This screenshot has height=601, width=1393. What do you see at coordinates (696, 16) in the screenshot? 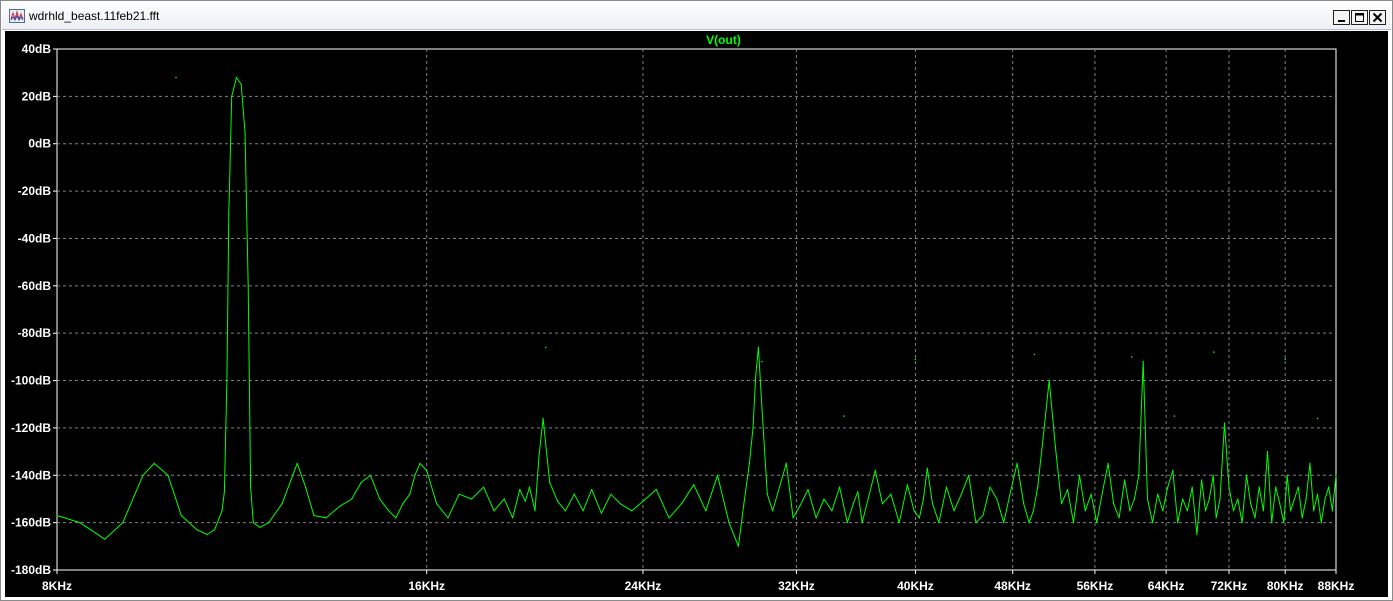
I see `title-bar: wdrhld_beast.11feb21.fft` at bounding box center [696, 16].